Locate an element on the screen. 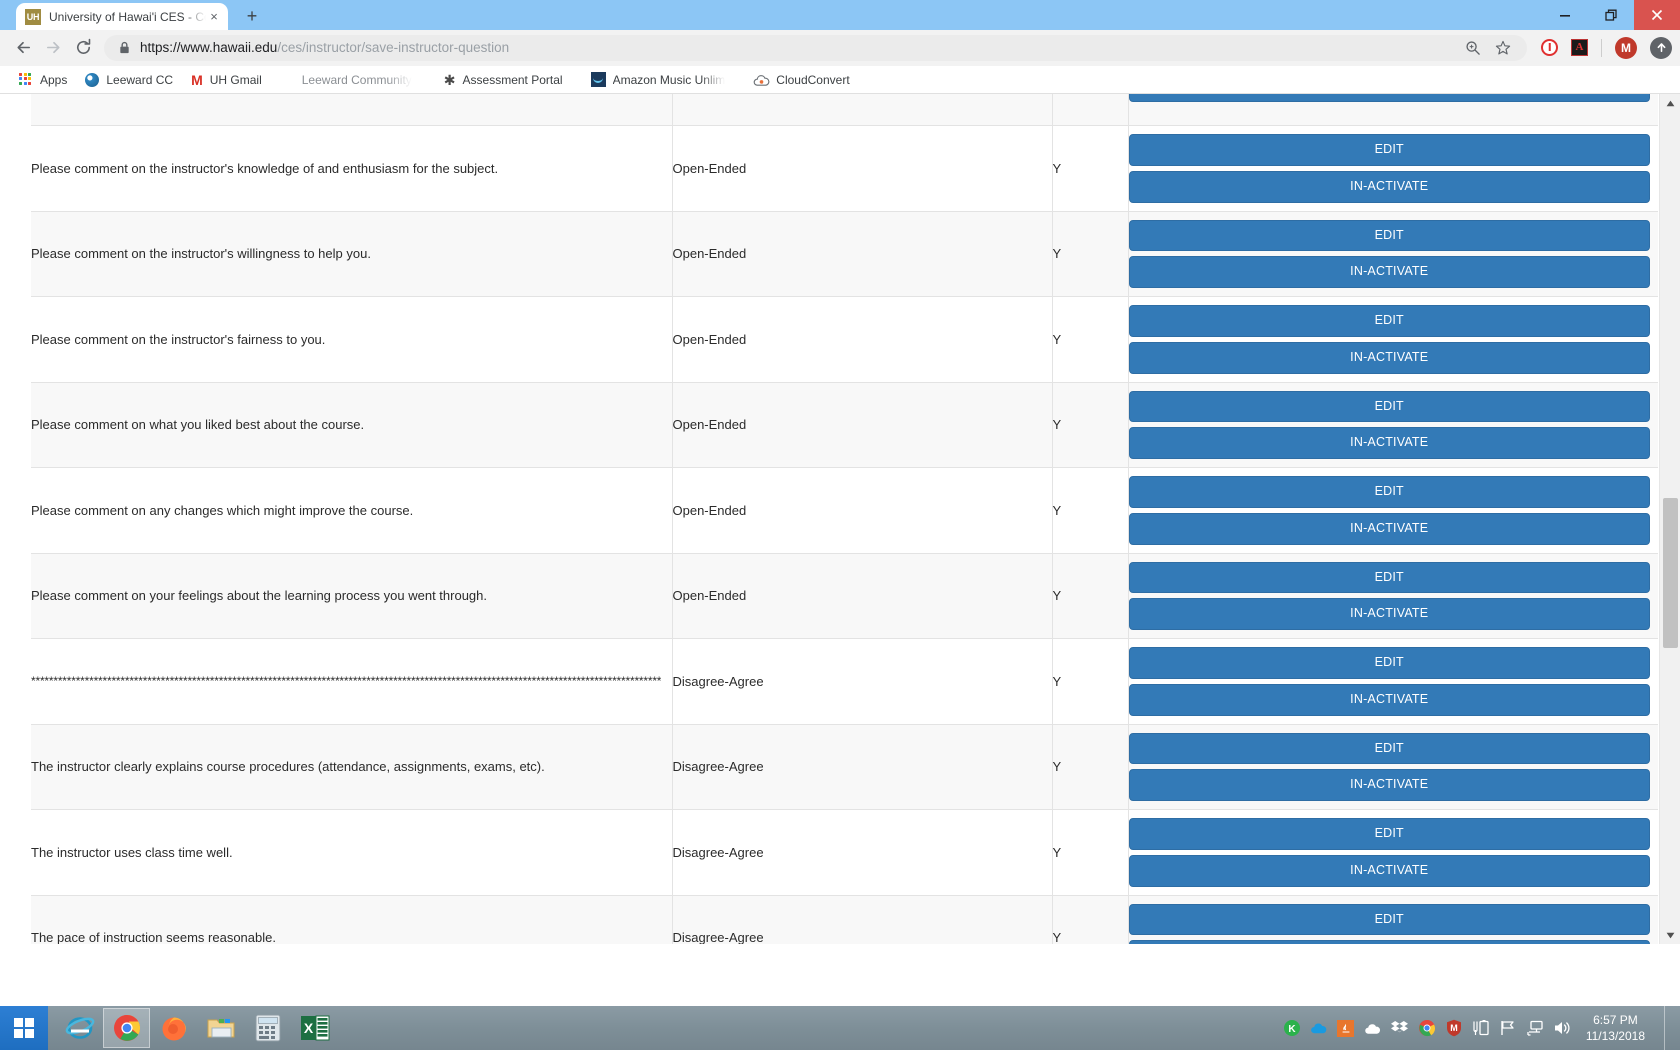  taskbar-clock: 6:57 PM 11/13/2018 is located at coordinates (1617, 1028).